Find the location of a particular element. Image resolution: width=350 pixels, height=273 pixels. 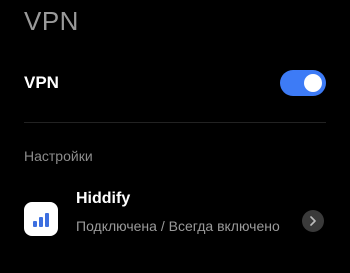

settings-section-label: Настройки is located at coordinates (58, 156).